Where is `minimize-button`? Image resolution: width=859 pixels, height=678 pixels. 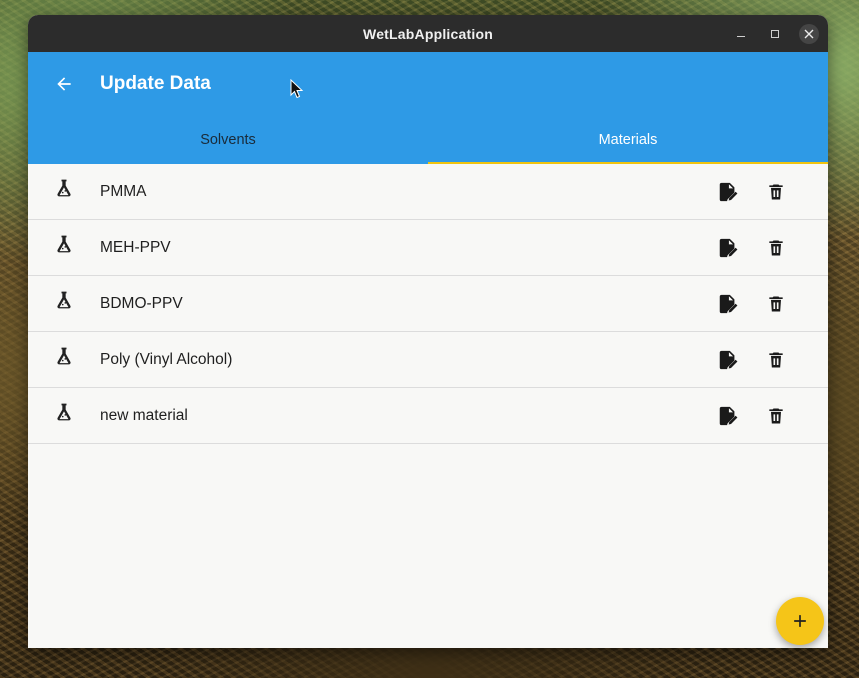
minimize-button is located at coordinates (741, 34).